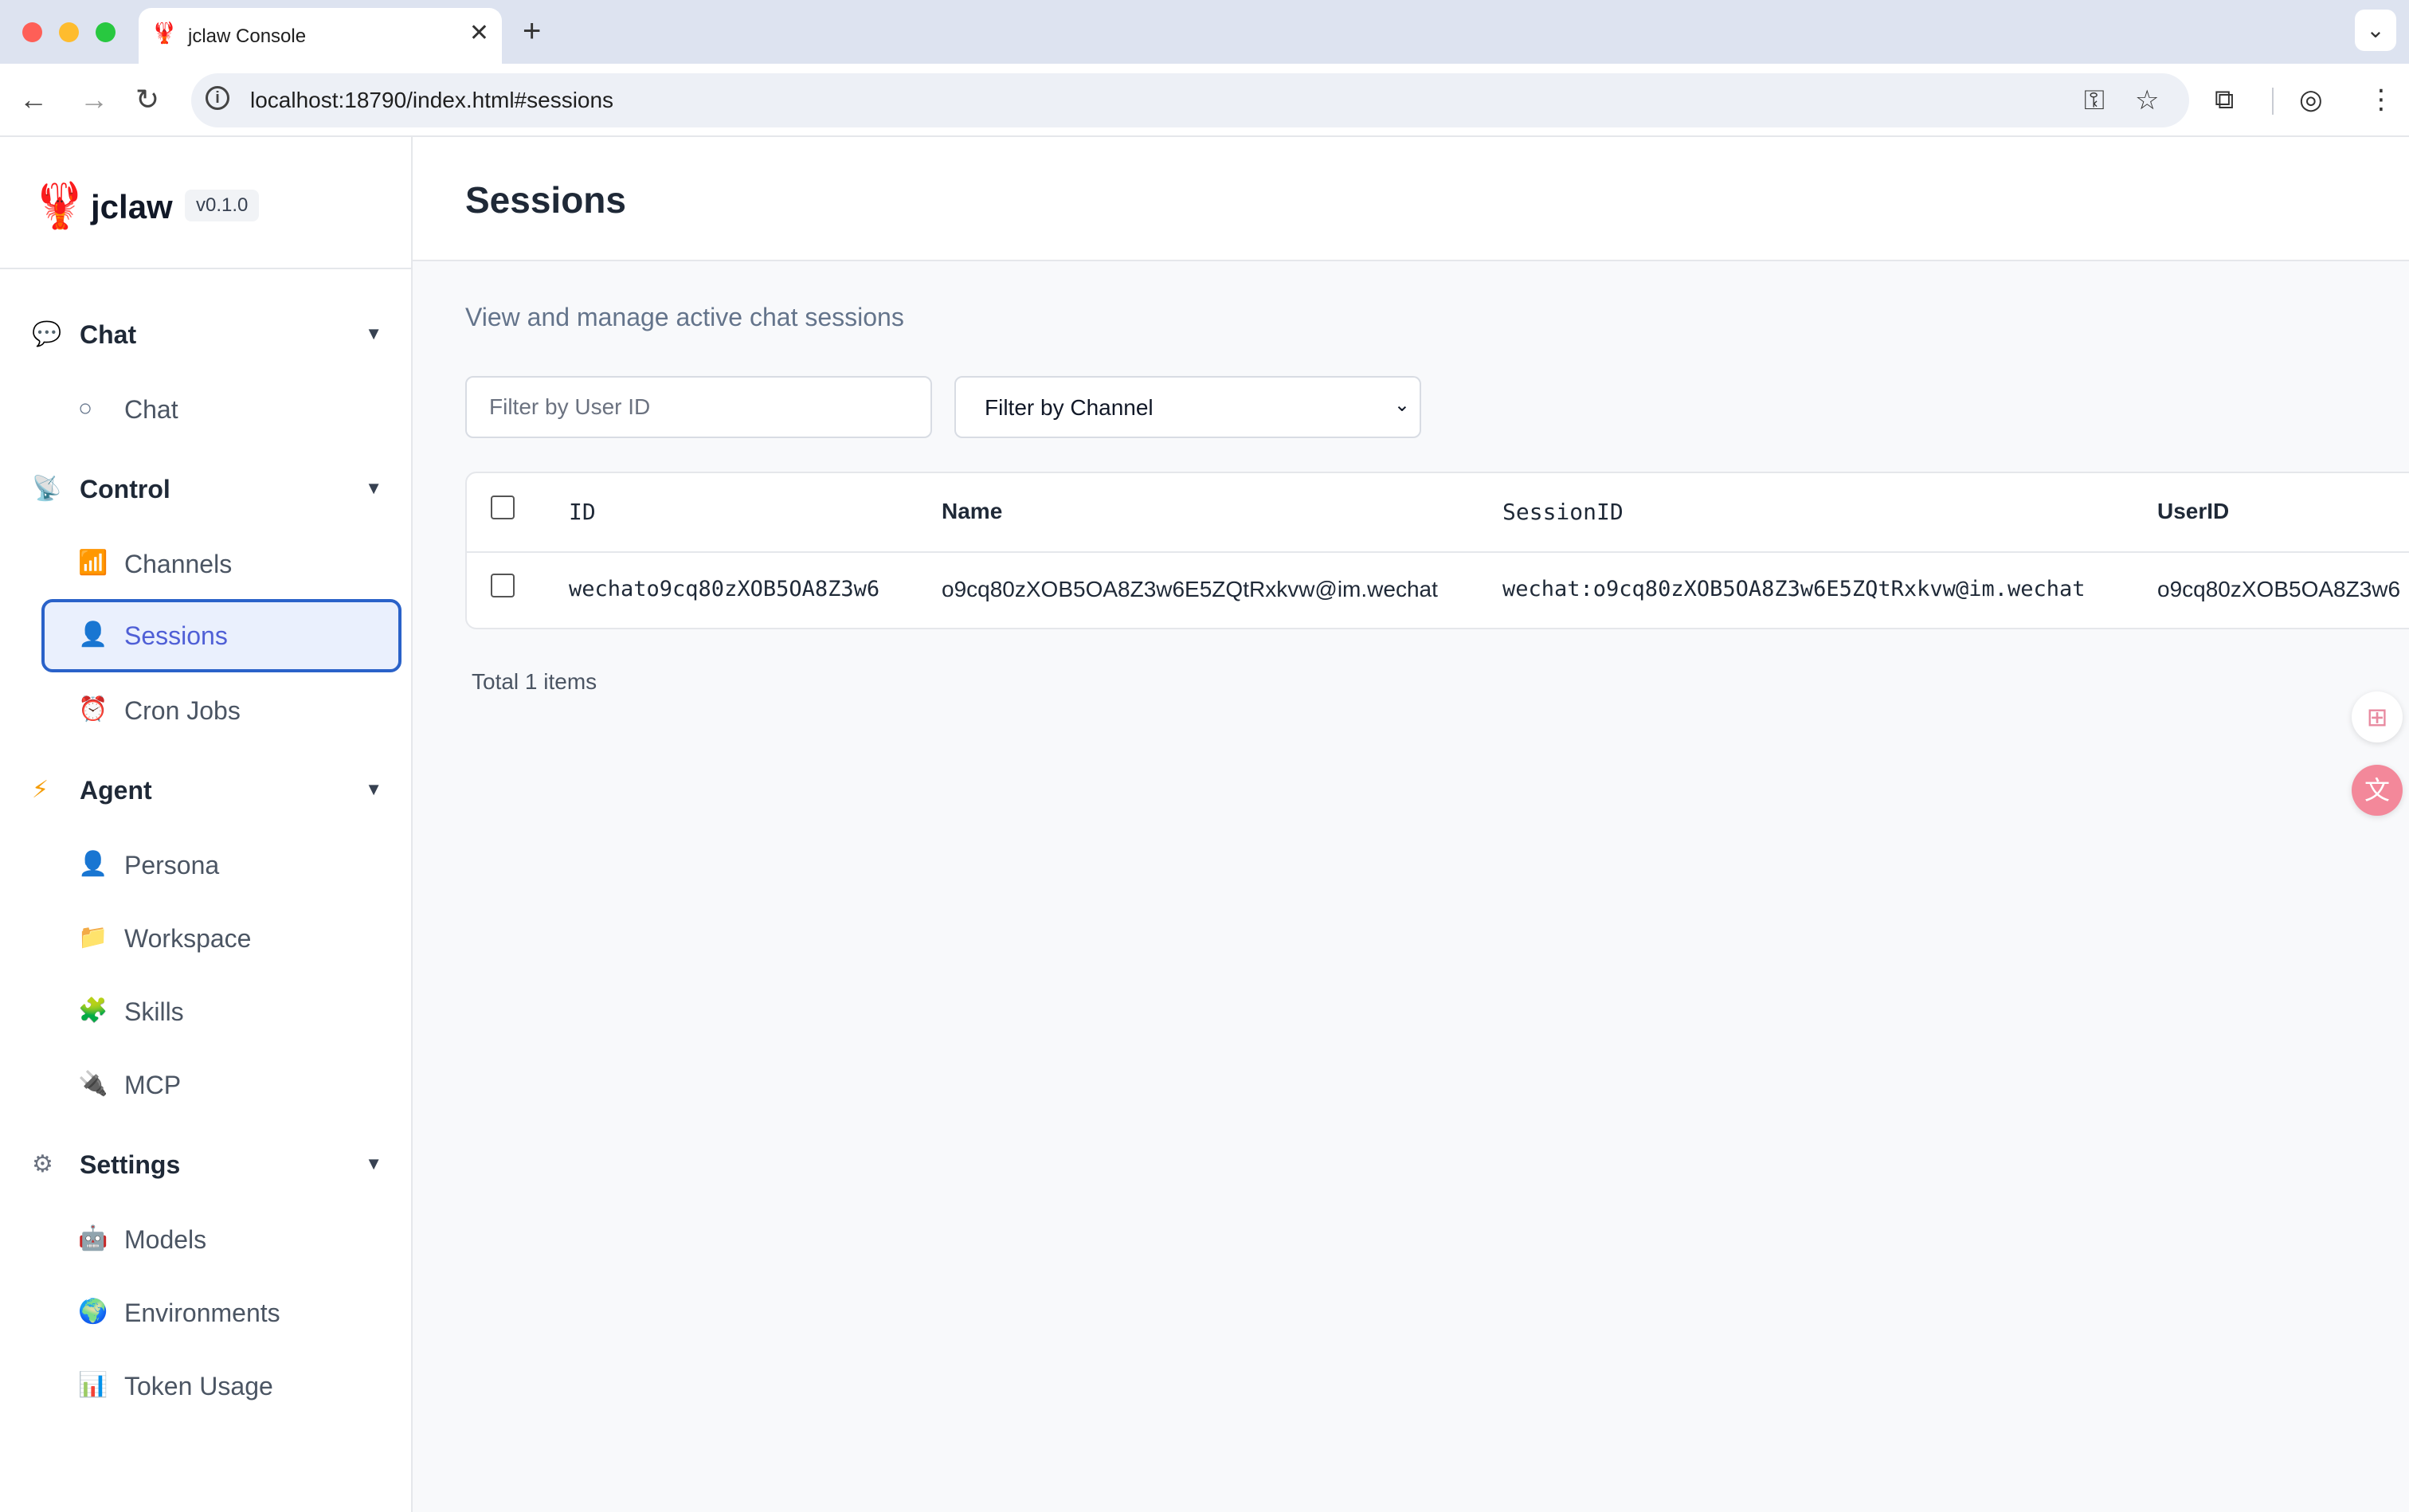 This screenshot has height=1512, width=2409. Describe the element at coordinates (2094, 100) in the screenshot. I see `key-icon: ⚿` at that location.